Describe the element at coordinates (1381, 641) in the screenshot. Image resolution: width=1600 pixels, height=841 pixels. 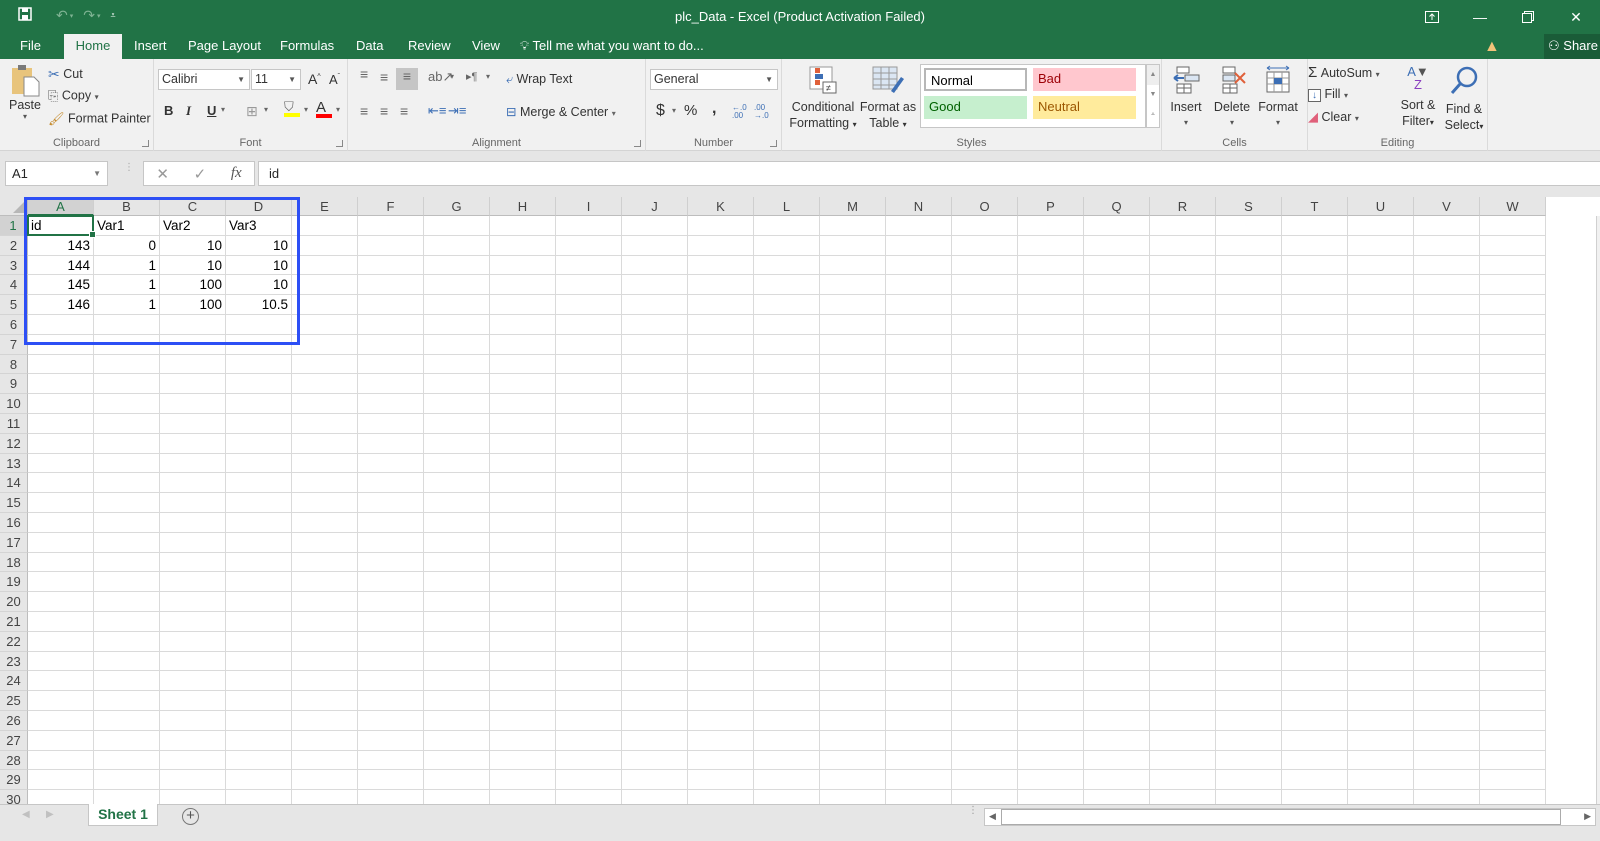
I see `cell-U22` at that location.